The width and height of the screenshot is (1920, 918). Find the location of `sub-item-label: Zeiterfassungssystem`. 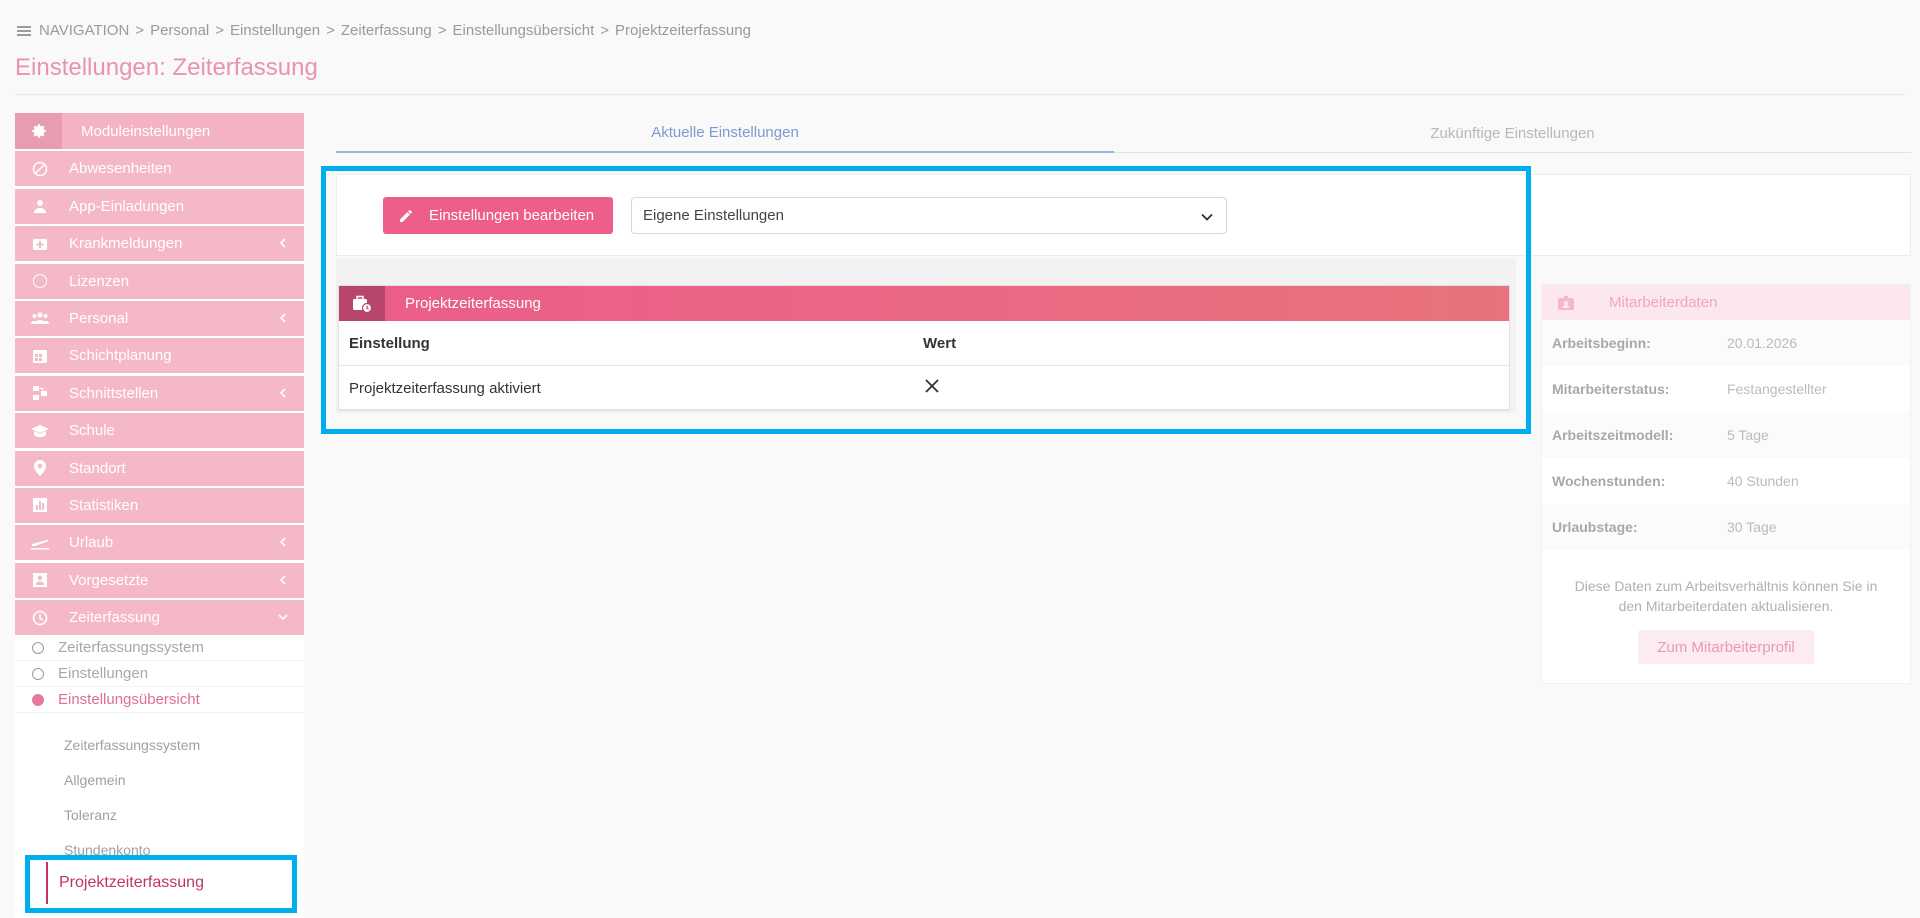

sub-item-label: Zeiterfassungssystem is located at coordinates (131, 648).